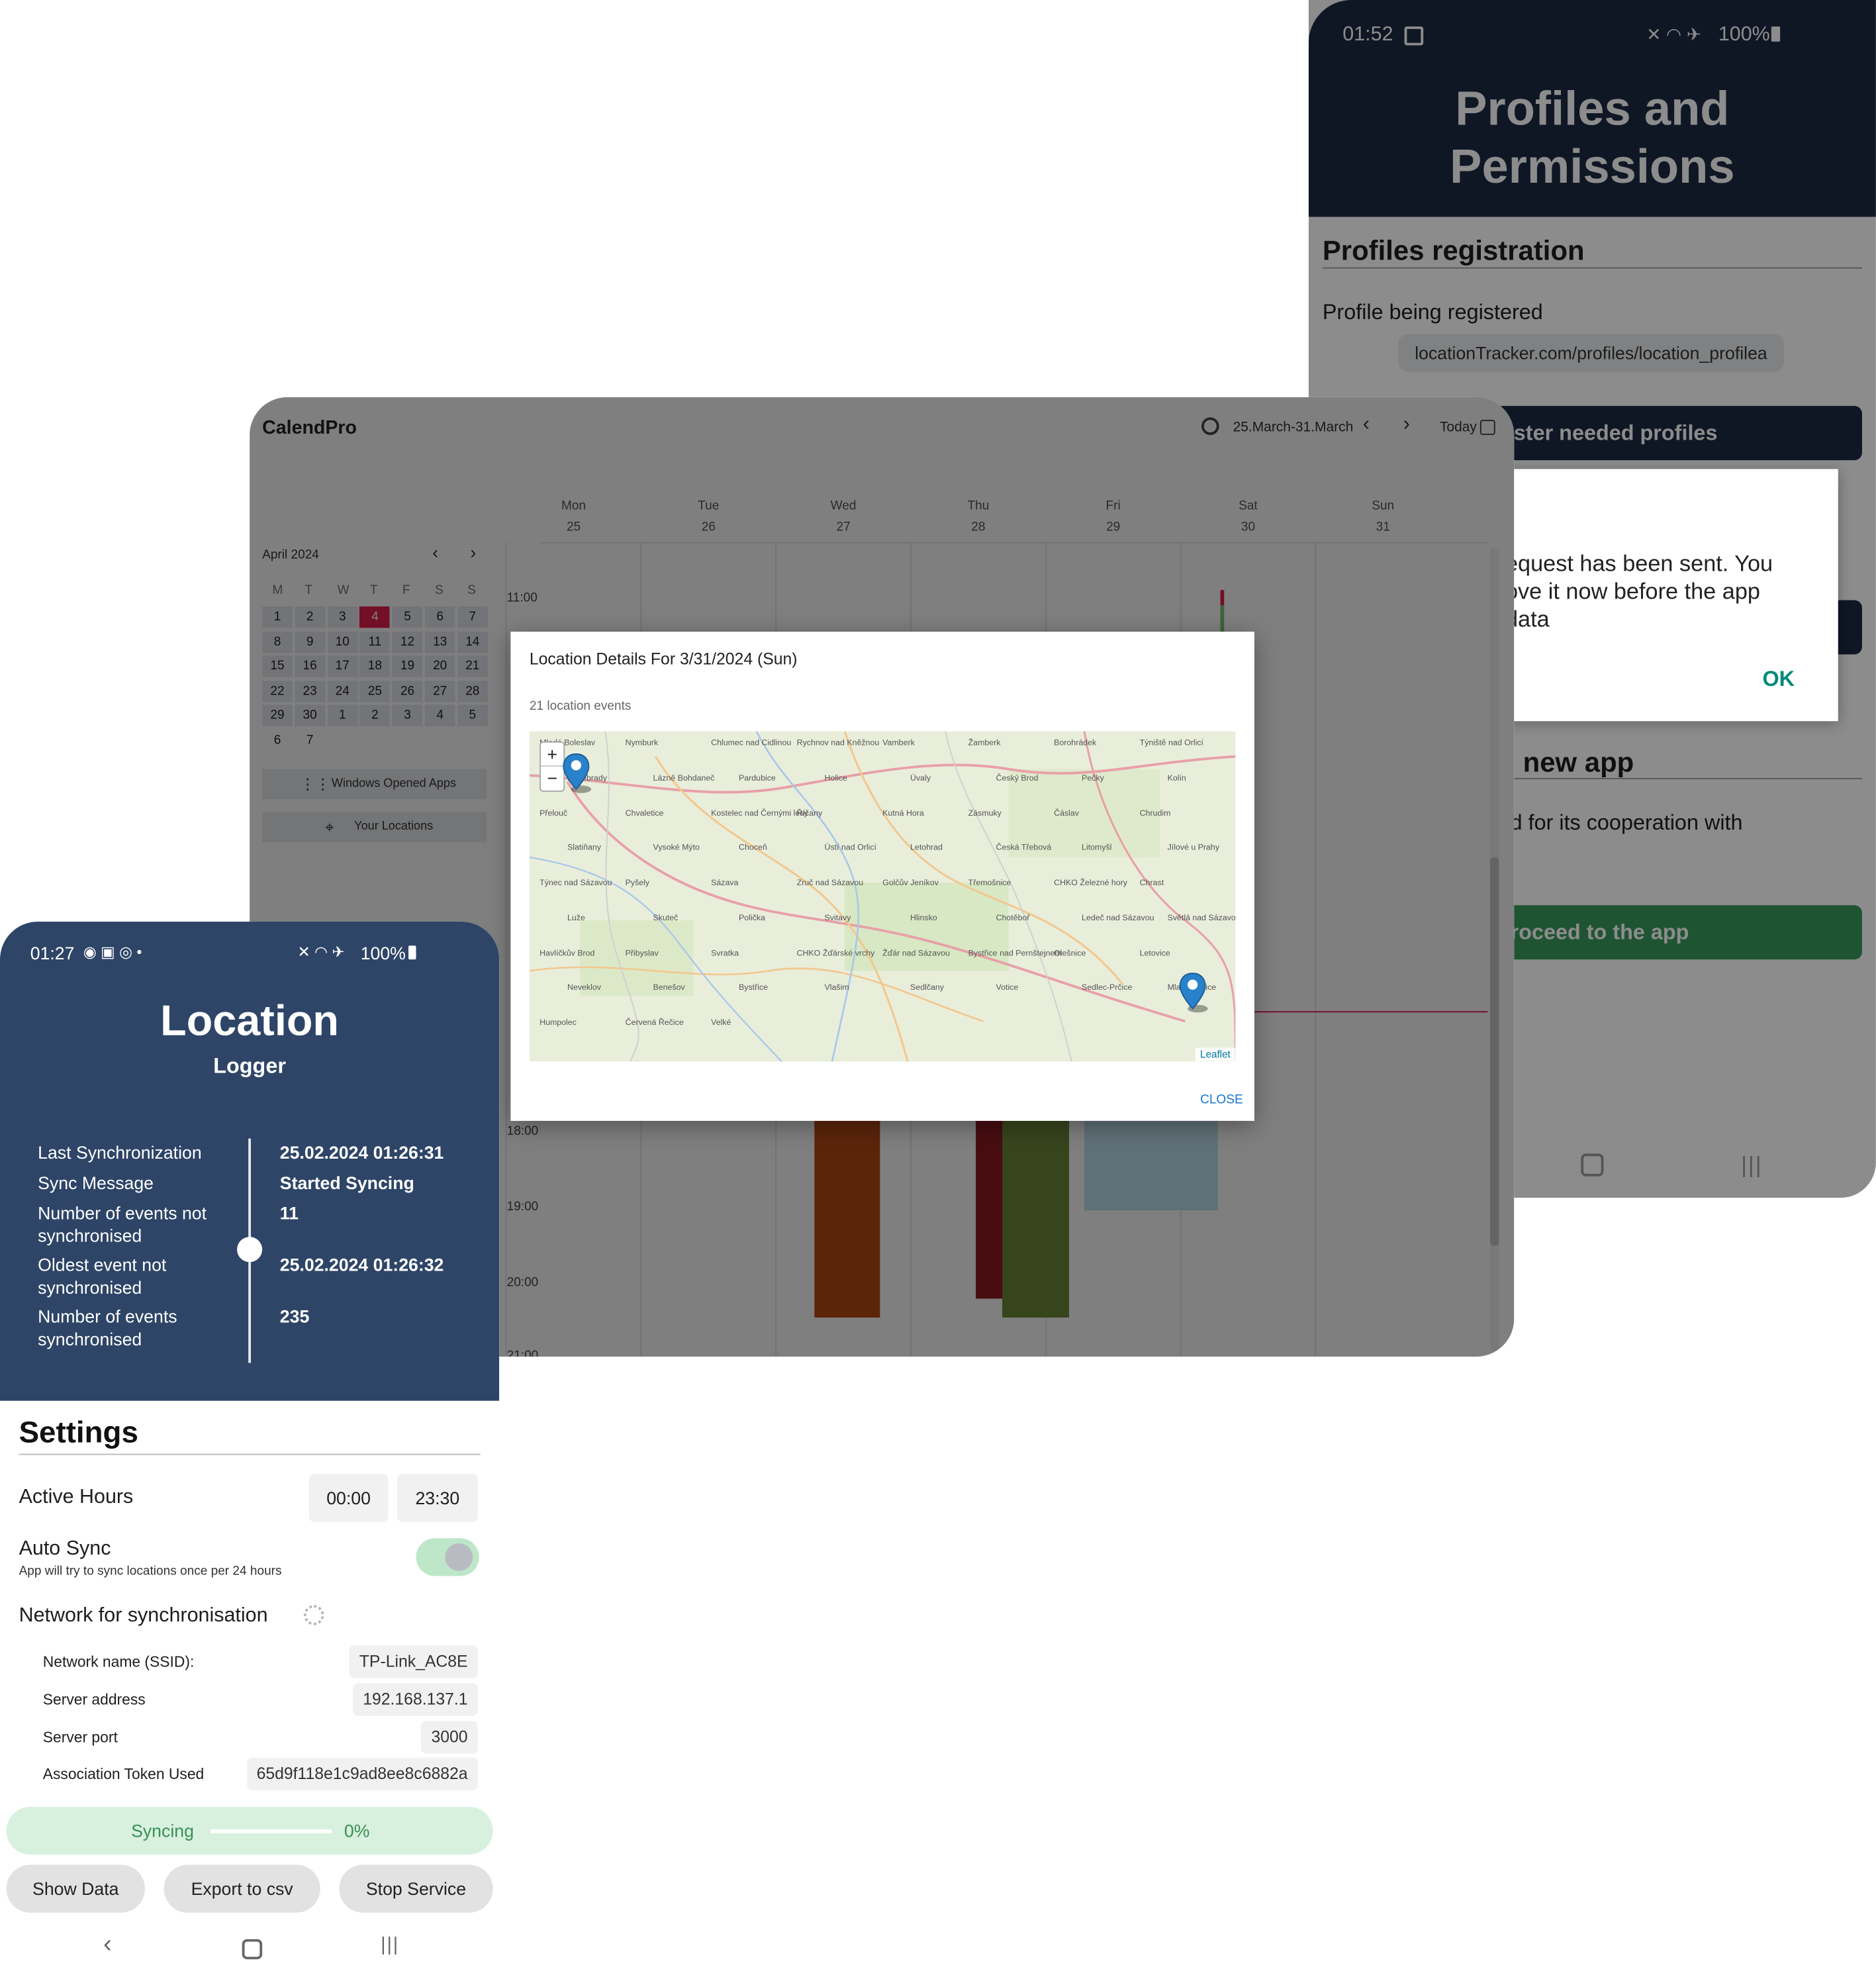 This screenshot has width=1876, height=1977. Describe the element at coordinates (838, 743) in the screenshot. I see `map-place-label: Rychnov nad Kněžnou` at that location.